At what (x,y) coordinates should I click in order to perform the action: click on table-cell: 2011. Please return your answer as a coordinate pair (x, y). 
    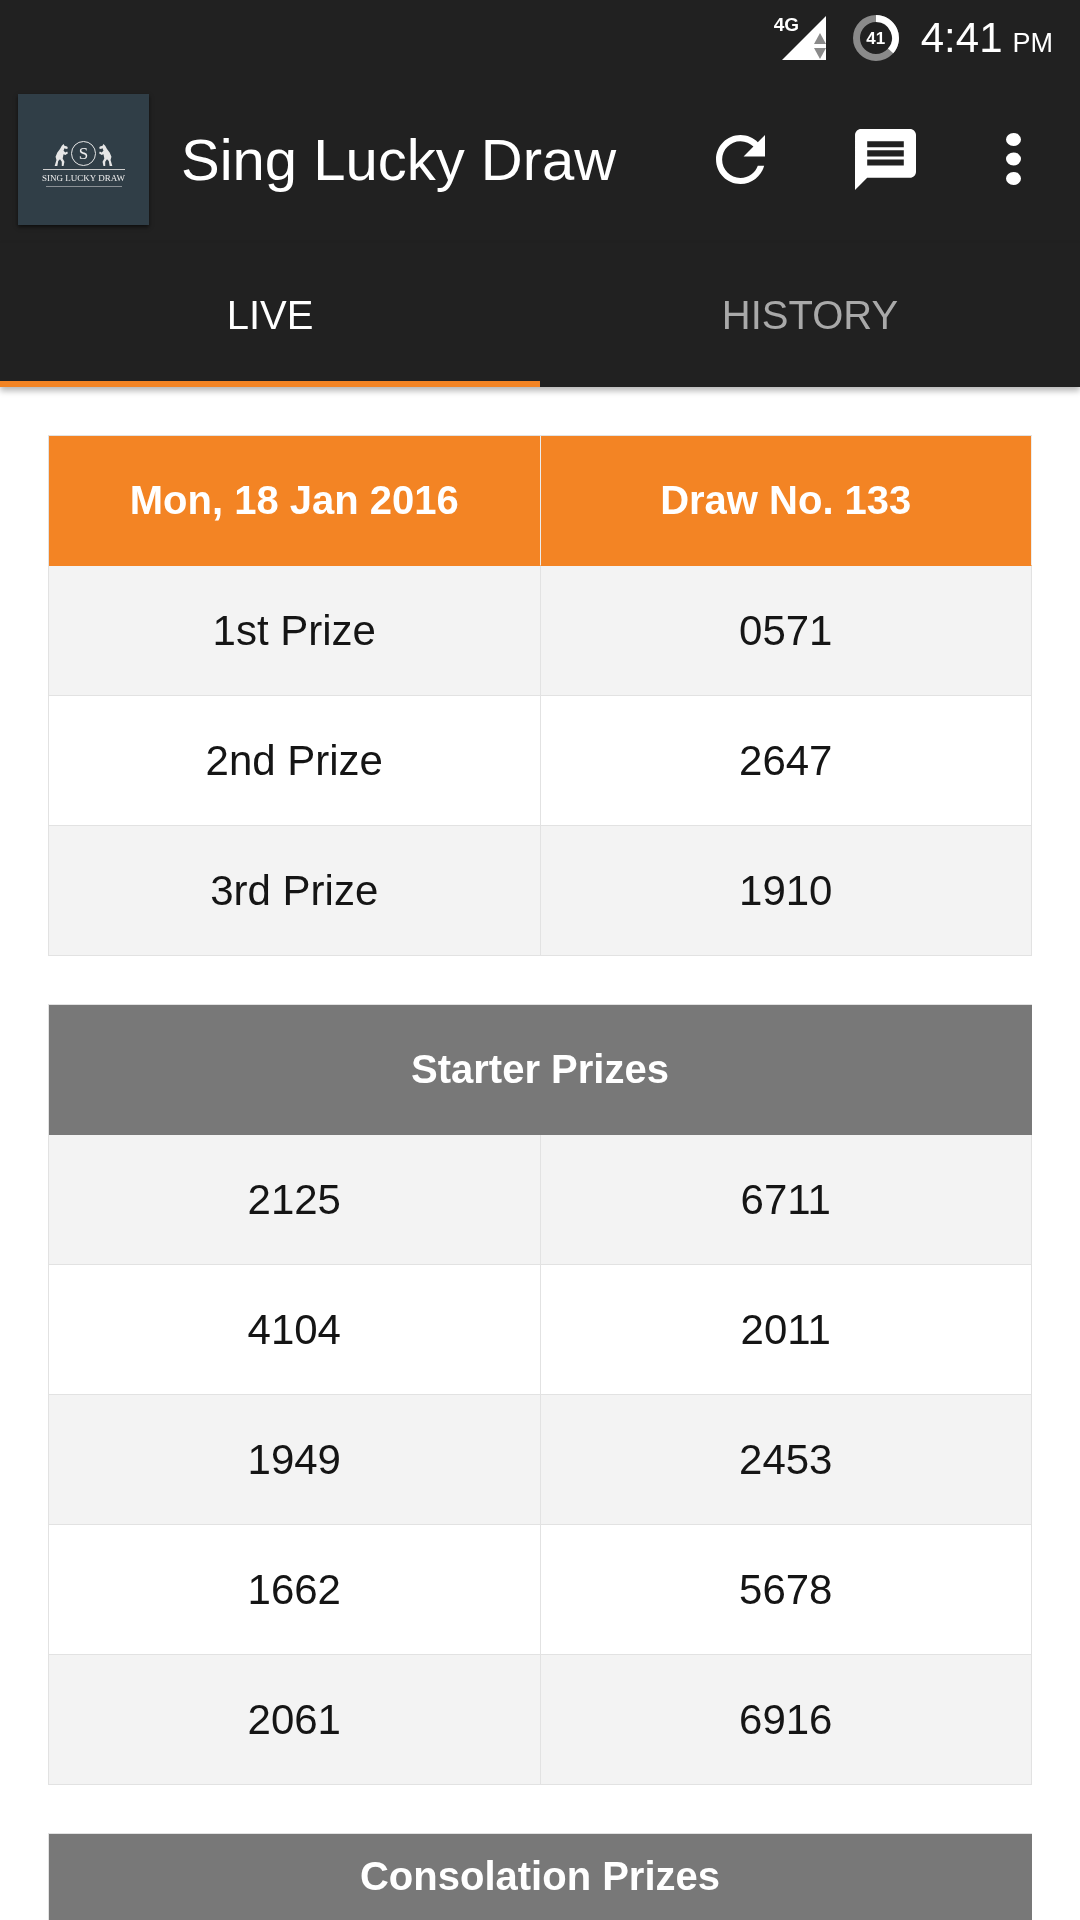
    Looking at the image, I should click on (786, 1330).